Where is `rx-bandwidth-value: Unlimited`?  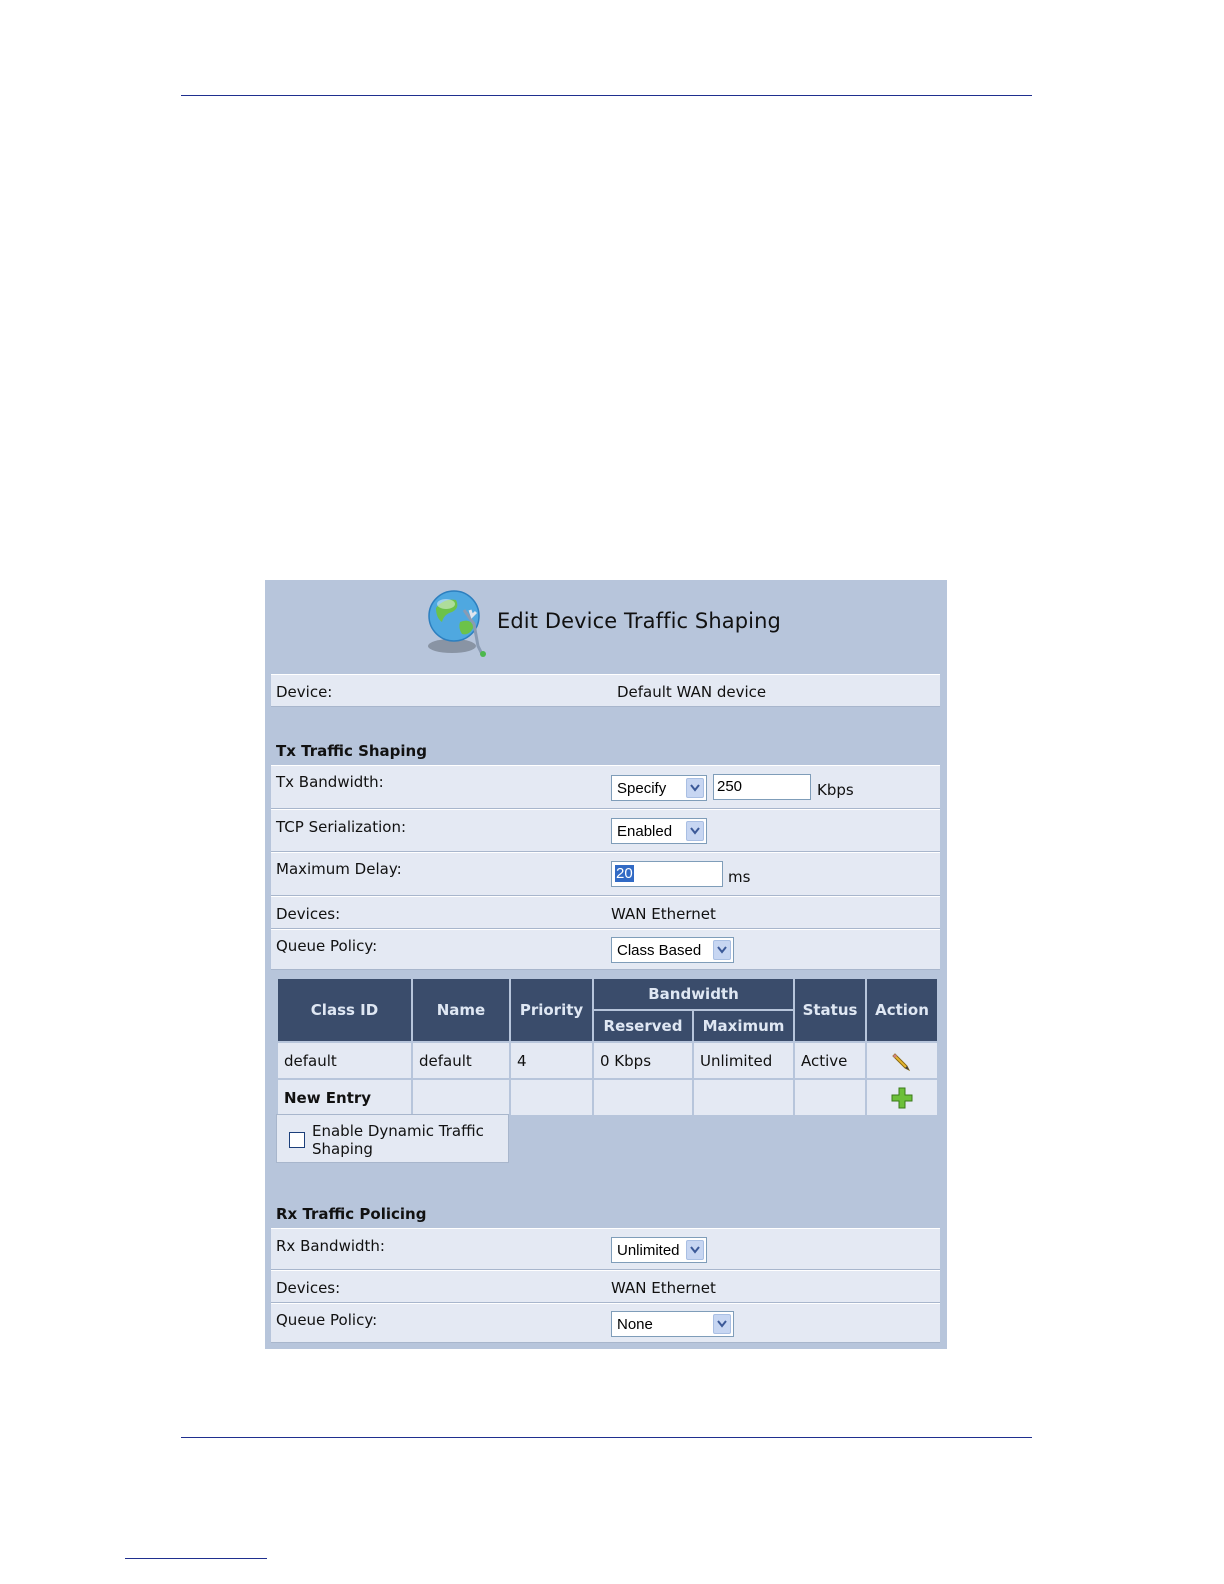
rx-bandwidth-value: Unlimited is located at coordinates (648, 1250).